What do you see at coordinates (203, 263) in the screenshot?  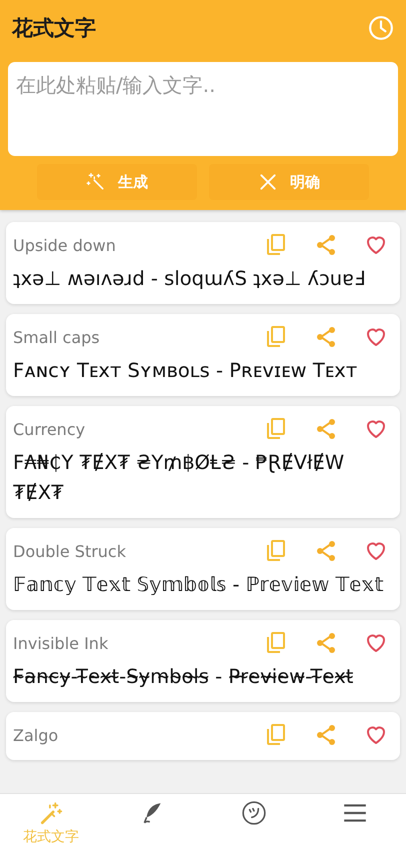 I see `style-card: Upside down ʇxǝ⊥ ʍǝıʌǝɹd - sloqɯʎS ʇxǝ⊥ ʎɔuɐℲ` at bounding box center [203, 263].